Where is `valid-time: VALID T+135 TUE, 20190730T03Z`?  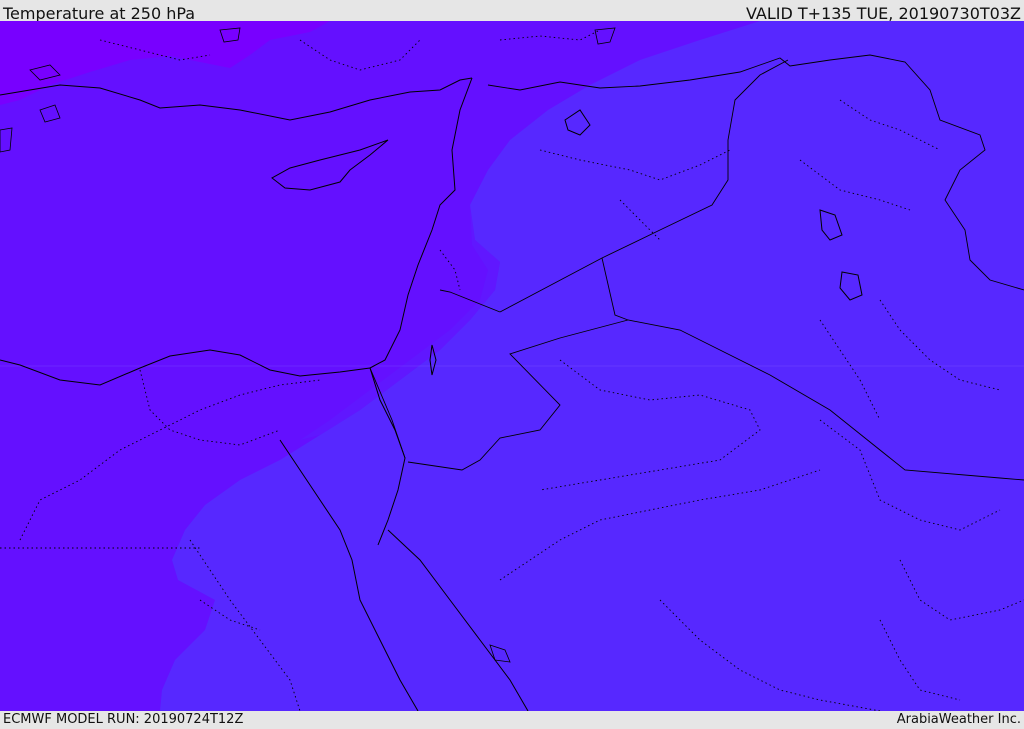 valid-time: VALID T+135 TUE, 20190730T03Z is located at coordinates (883, 12).